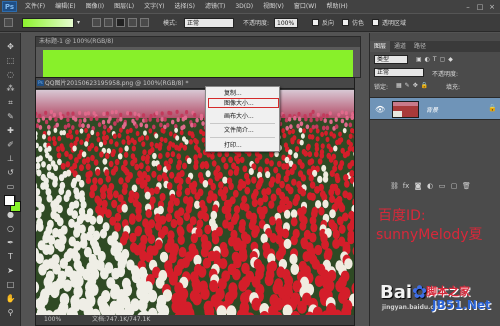 The height and width of the screenshot is (326, 500). What do you see at coordinates (10, 186) in the screenshot?
I see `eraser-tool-icon: ▭` at bounding box center [10, 186].